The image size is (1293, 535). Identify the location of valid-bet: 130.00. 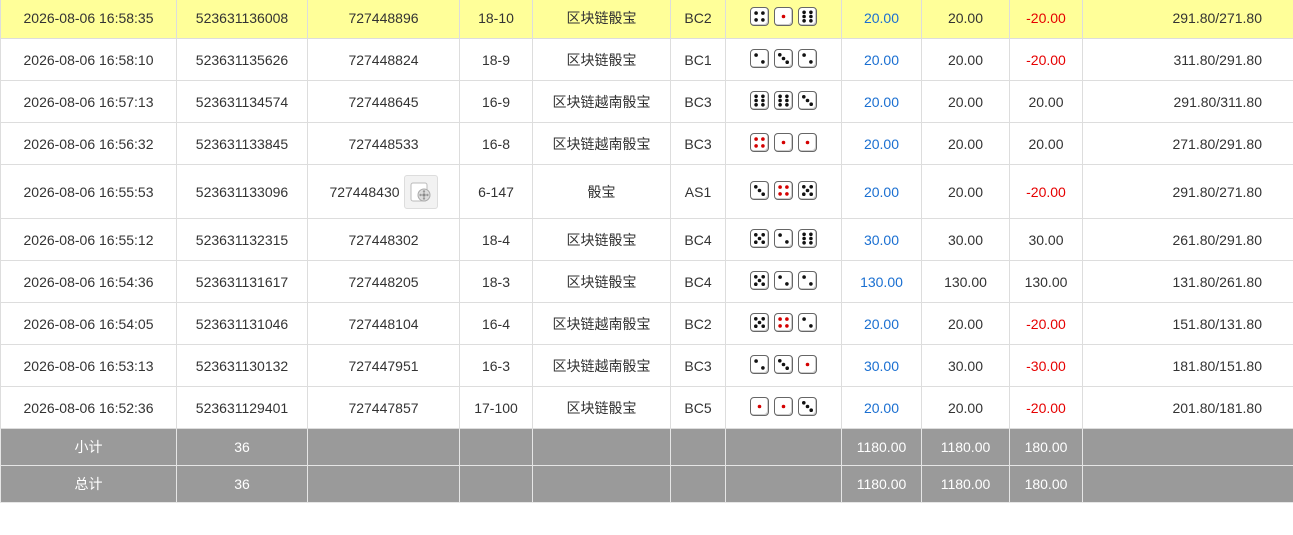
(965, 281).